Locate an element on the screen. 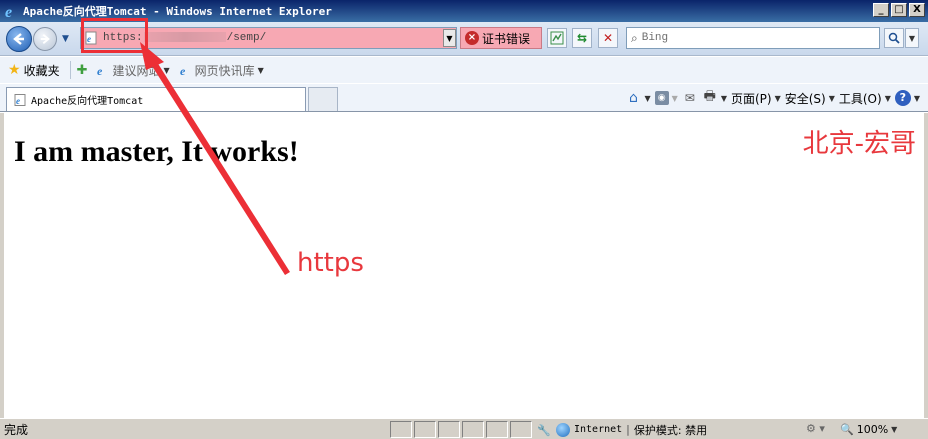 Image resolution: width=928 pixels, height=439 pixels. print-button: 🖶 ▼ is located at coordinates (714, 97).